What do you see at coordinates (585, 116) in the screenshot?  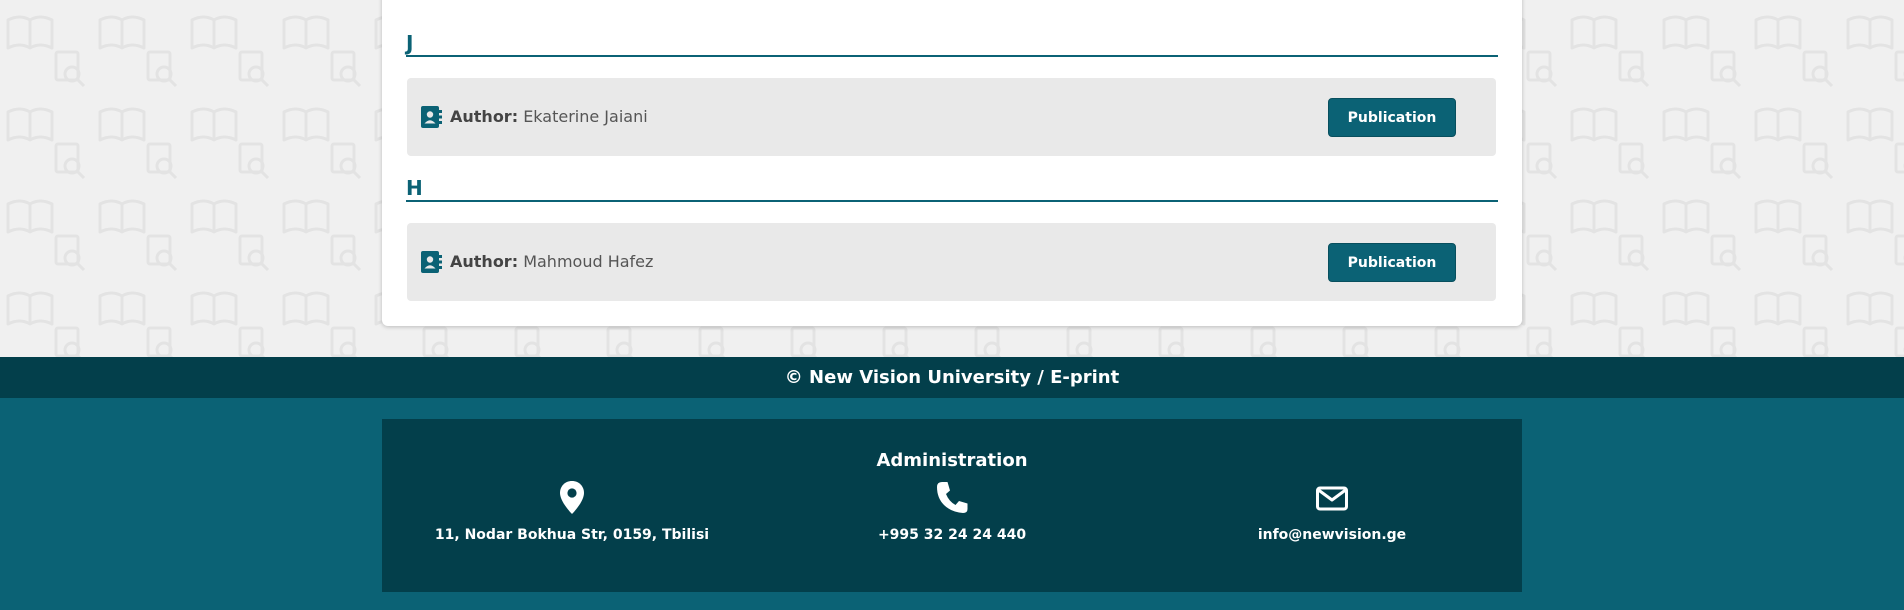 I see `author-name: Ekaterine Jaiani` at bounding box center [585, 116].